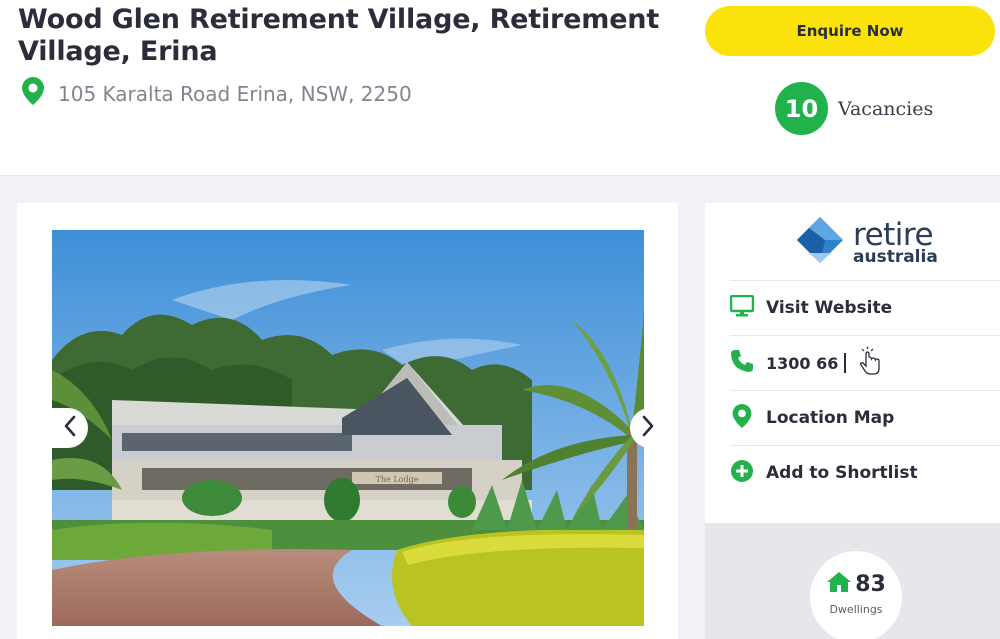 This screenshot has height=639, width=1000. Describe the element at coordinates (742, 308) in the screenshot. I see `monitor-icon` at that location.